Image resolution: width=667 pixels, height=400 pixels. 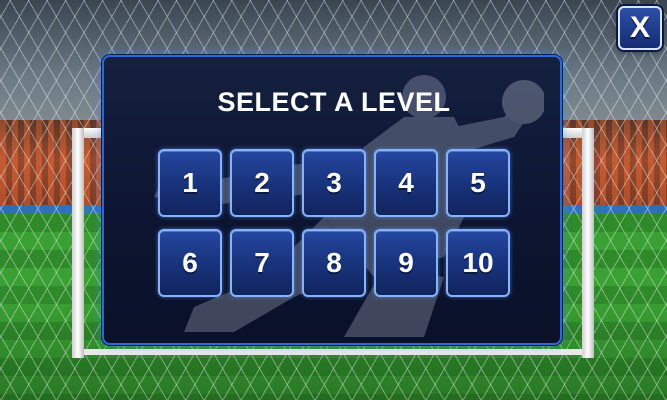 What do you see at coordinates (478, 263) in the screenshot?
I see `level-button-10: 10` at bounding box center [478, 263].